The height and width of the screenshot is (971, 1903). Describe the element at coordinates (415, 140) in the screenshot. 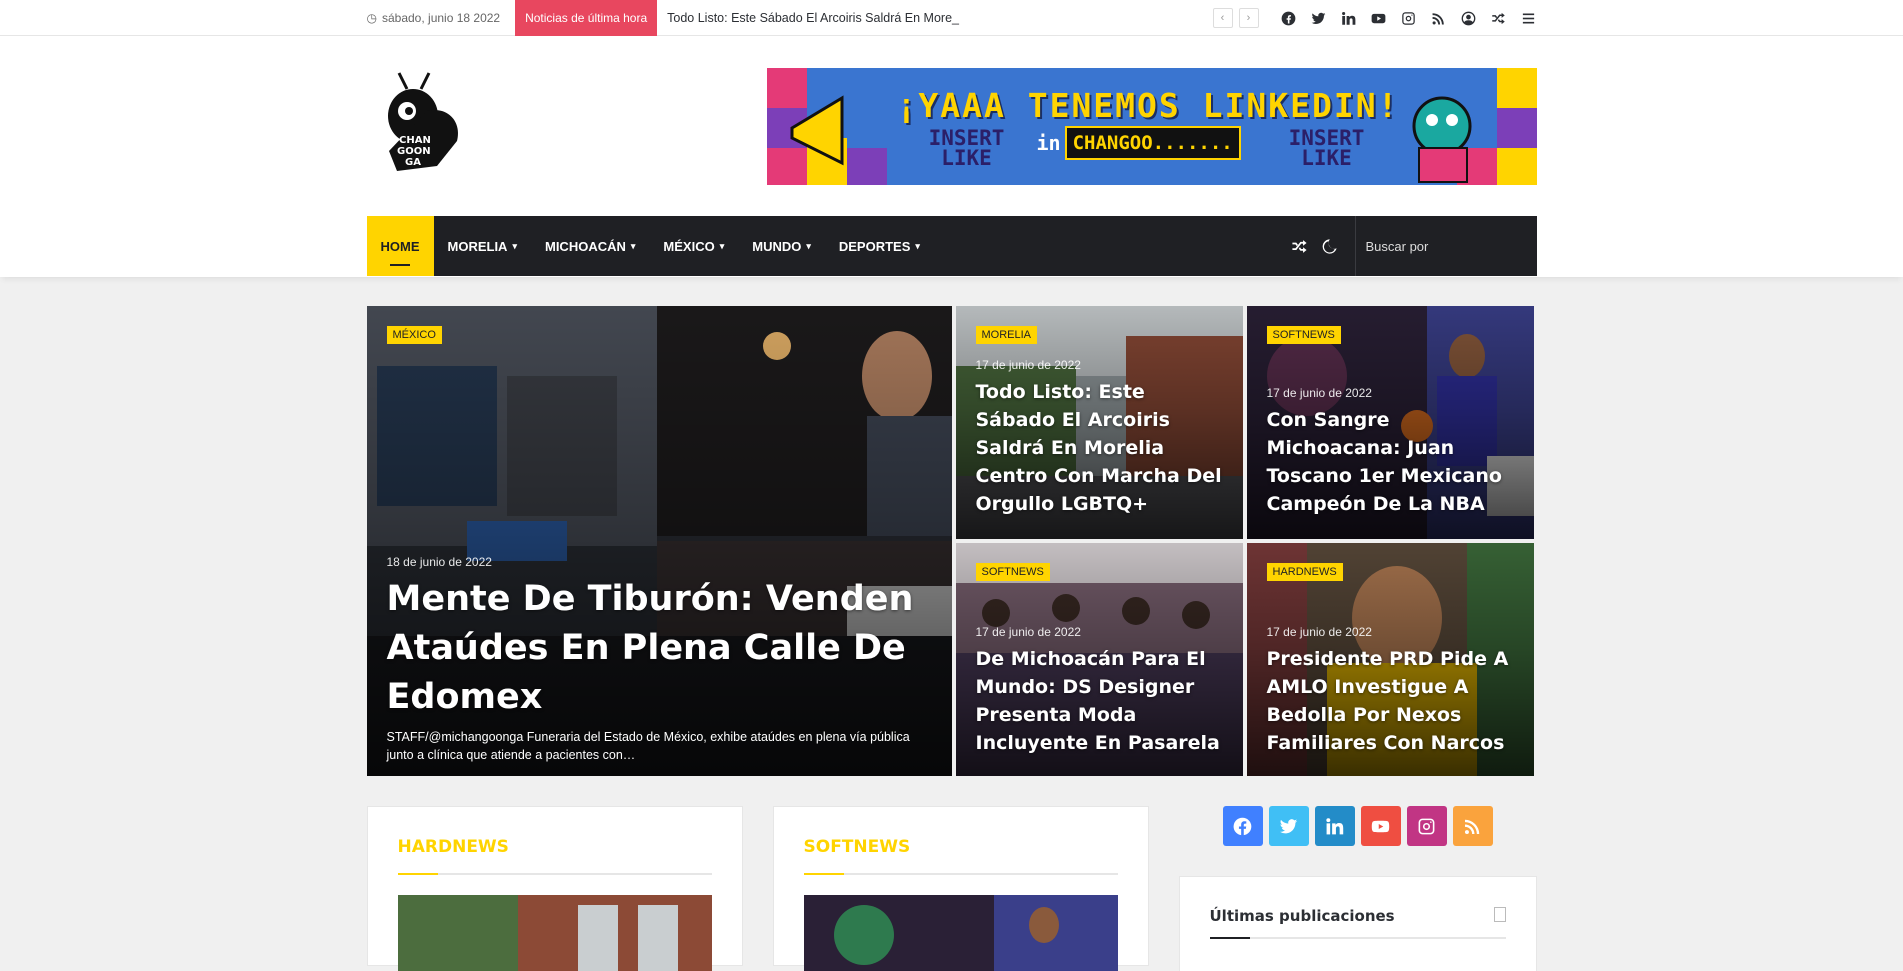

I see `logo-text-1: CHAN` at that location.